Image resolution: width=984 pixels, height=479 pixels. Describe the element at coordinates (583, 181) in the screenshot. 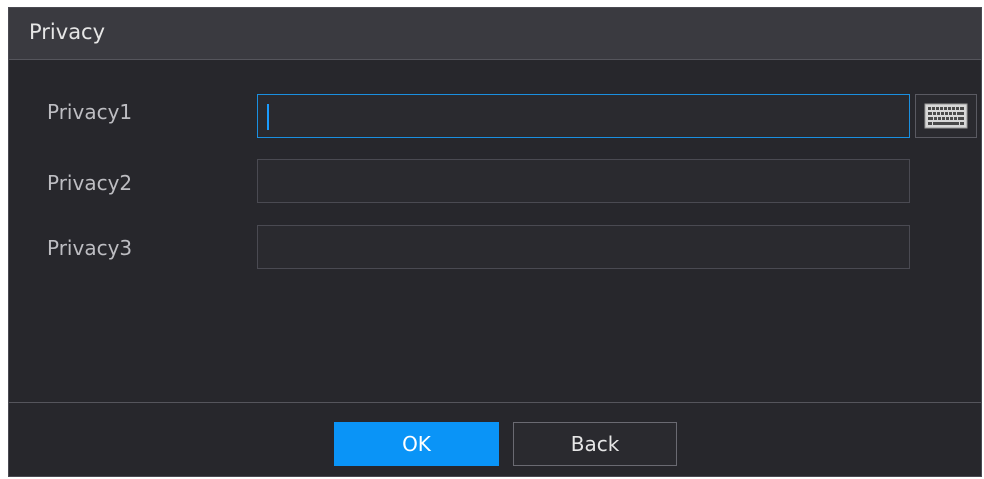

I see `privacy2-input` at that location.